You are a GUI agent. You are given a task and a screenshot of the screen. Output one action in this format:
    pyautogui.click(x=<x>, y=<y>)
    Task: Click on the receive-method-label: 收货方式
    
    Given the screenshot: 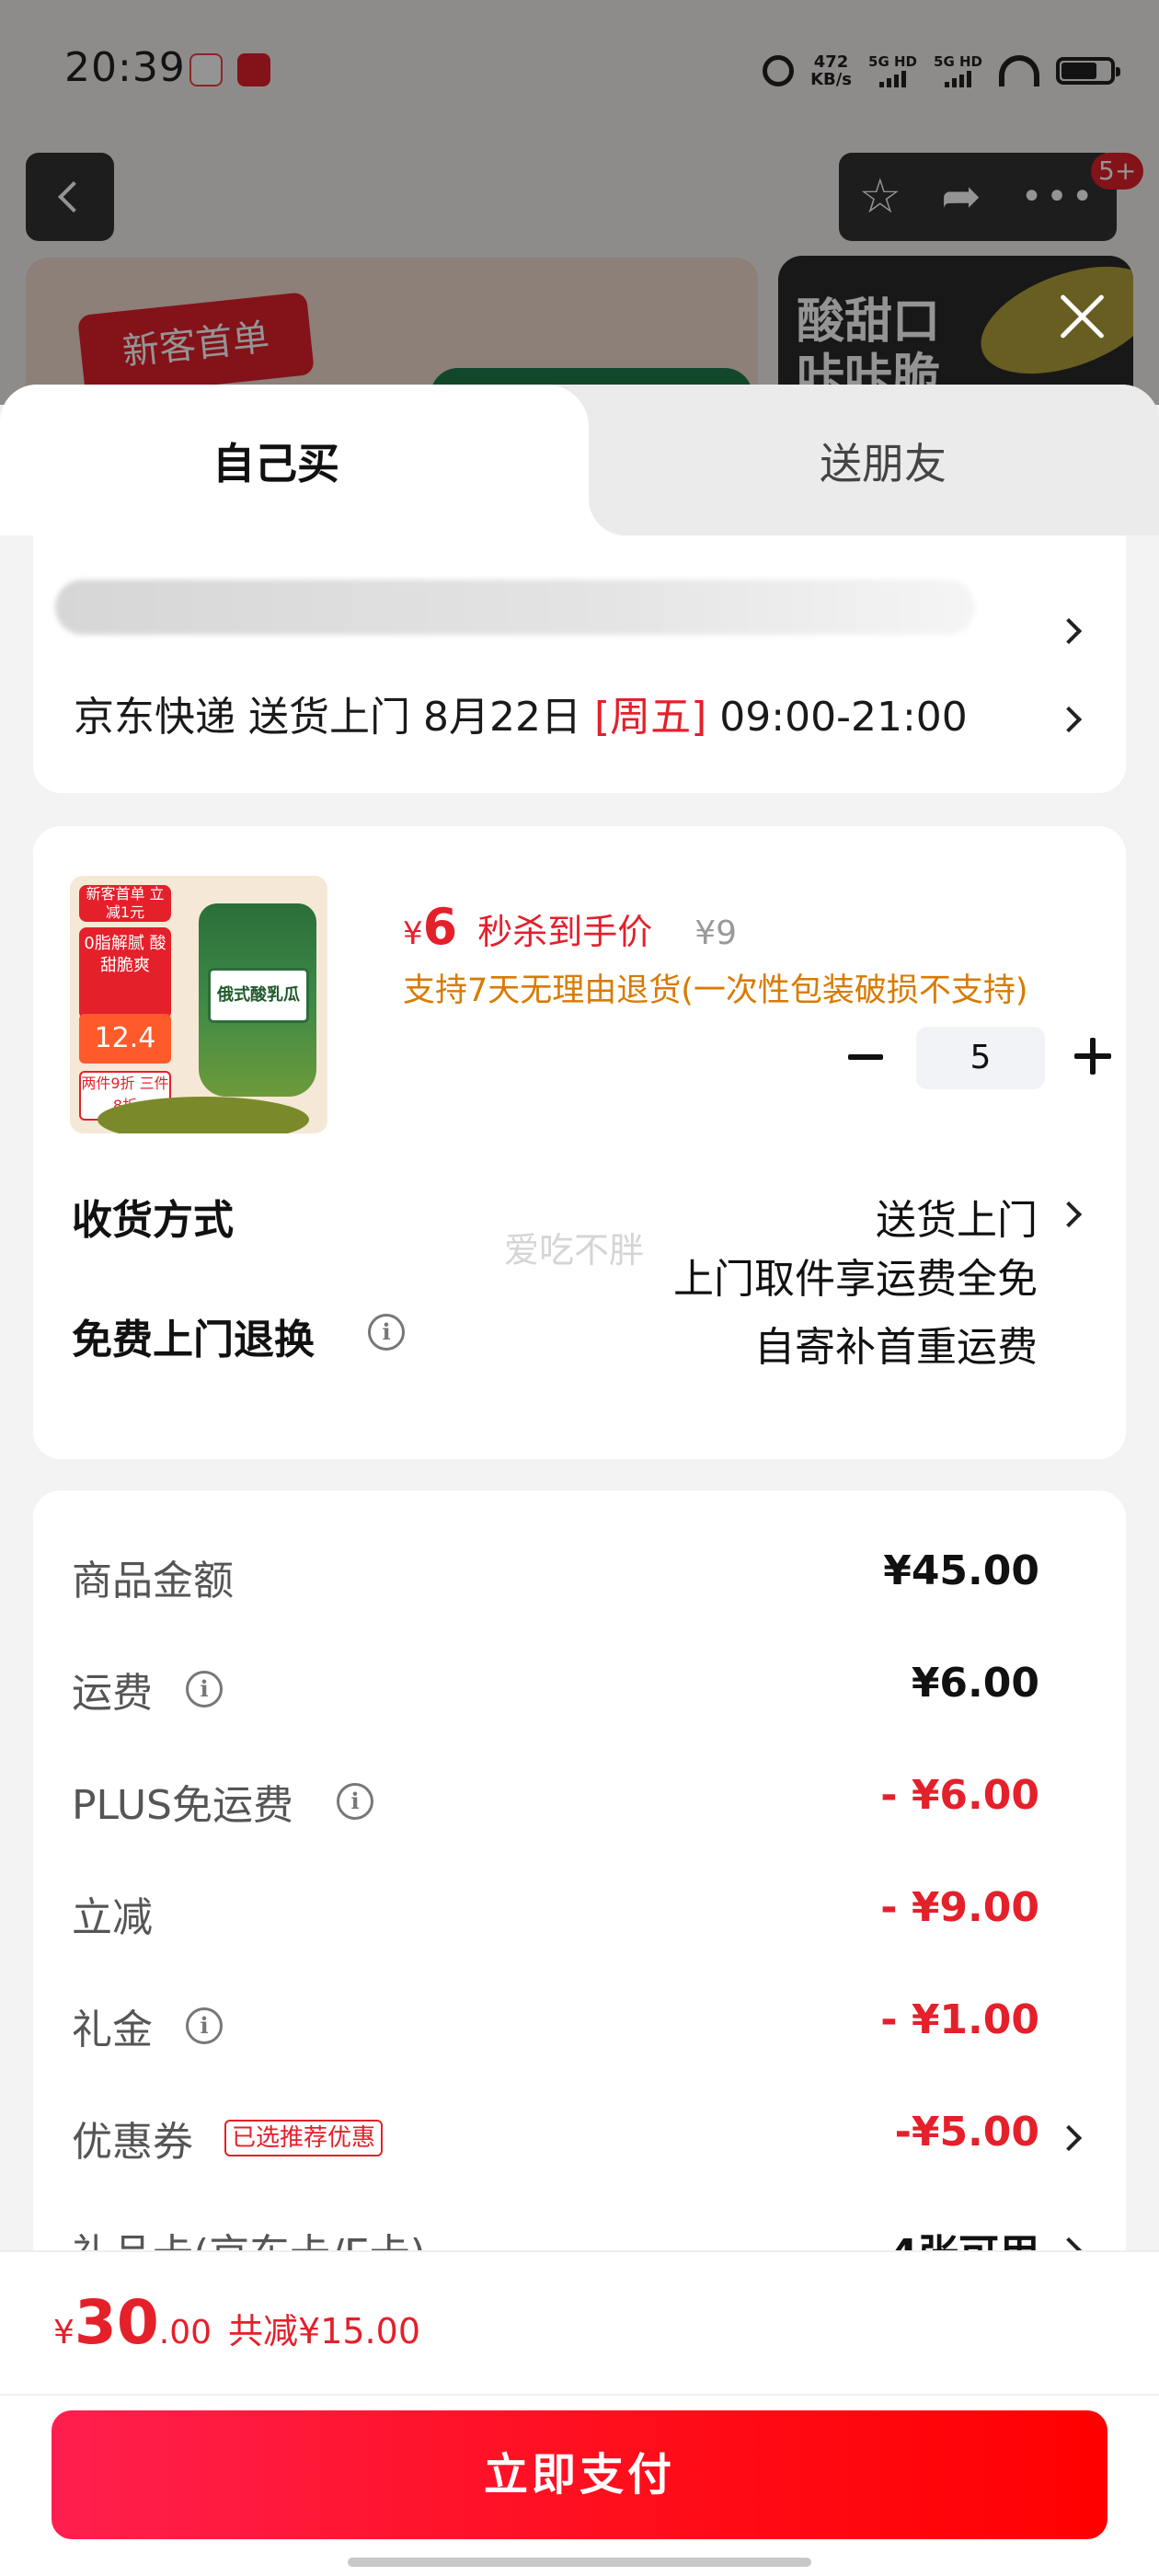 What is the action you would take?
    pyautogui.click(x=153, y=1220)
    